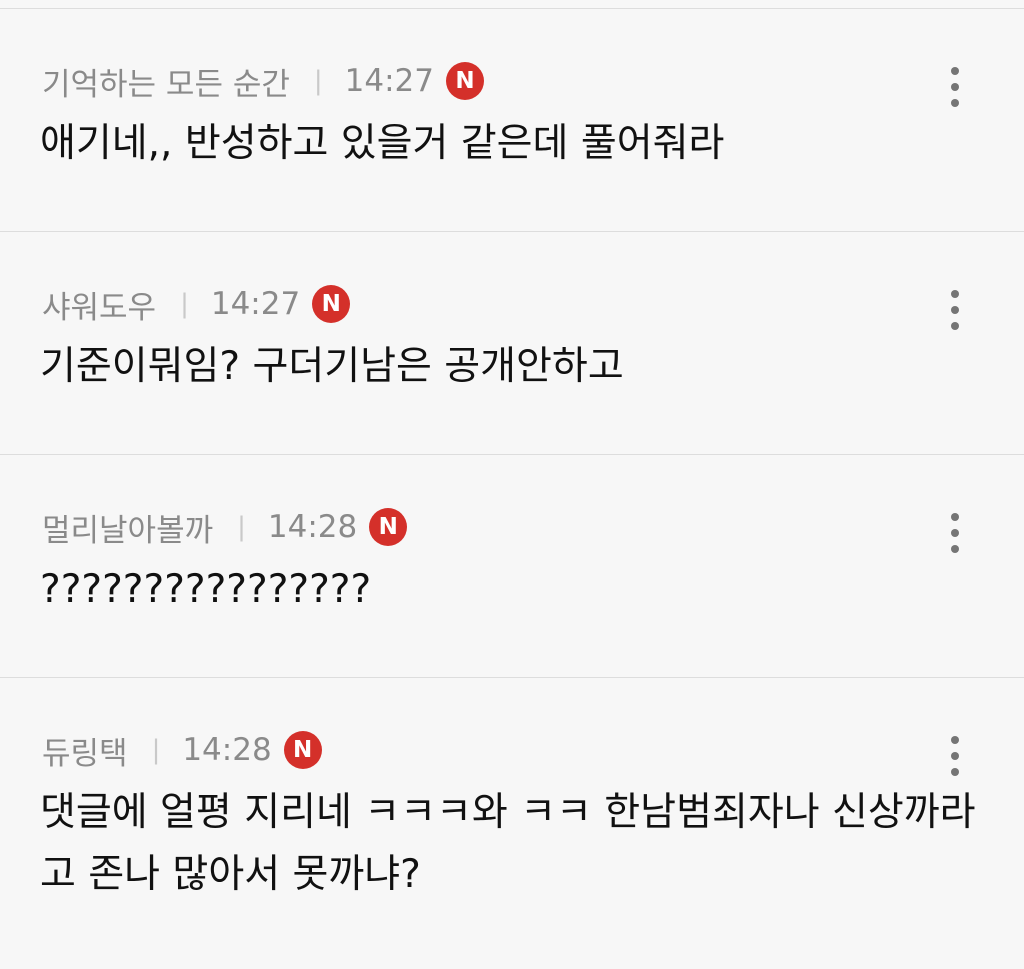 The image size is (1024, 969). Describe the element at coordinates (332, 366) in the screenshot. I see `comment-text: 기준이뭐임? 구더기남은 공개안하고` at that location.